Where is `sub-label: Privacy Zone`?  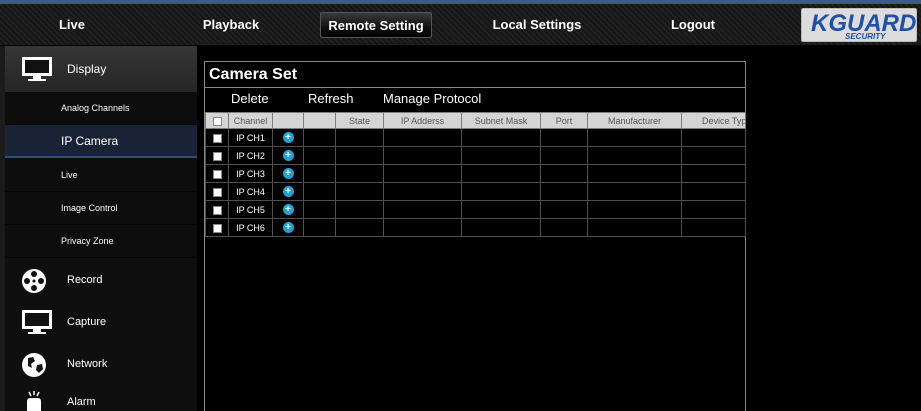
sub-label: Privacy Zone is located at coordinates (87, 241).